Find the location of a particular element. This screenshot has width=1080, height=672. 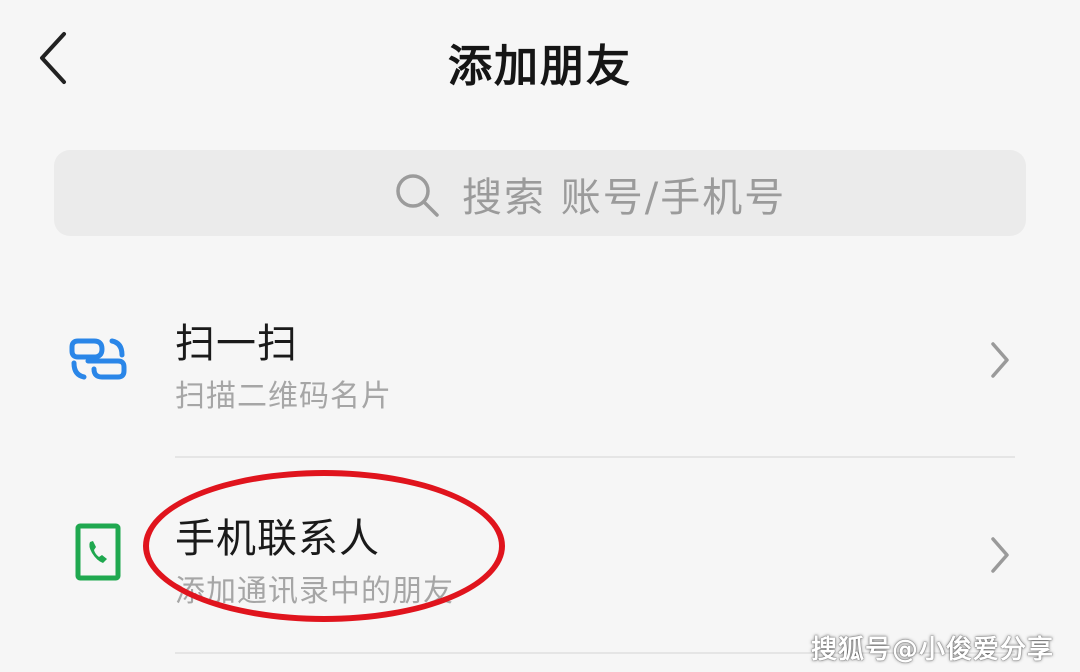

item-title: 扫一扫 is located at coordinates (236, 344).